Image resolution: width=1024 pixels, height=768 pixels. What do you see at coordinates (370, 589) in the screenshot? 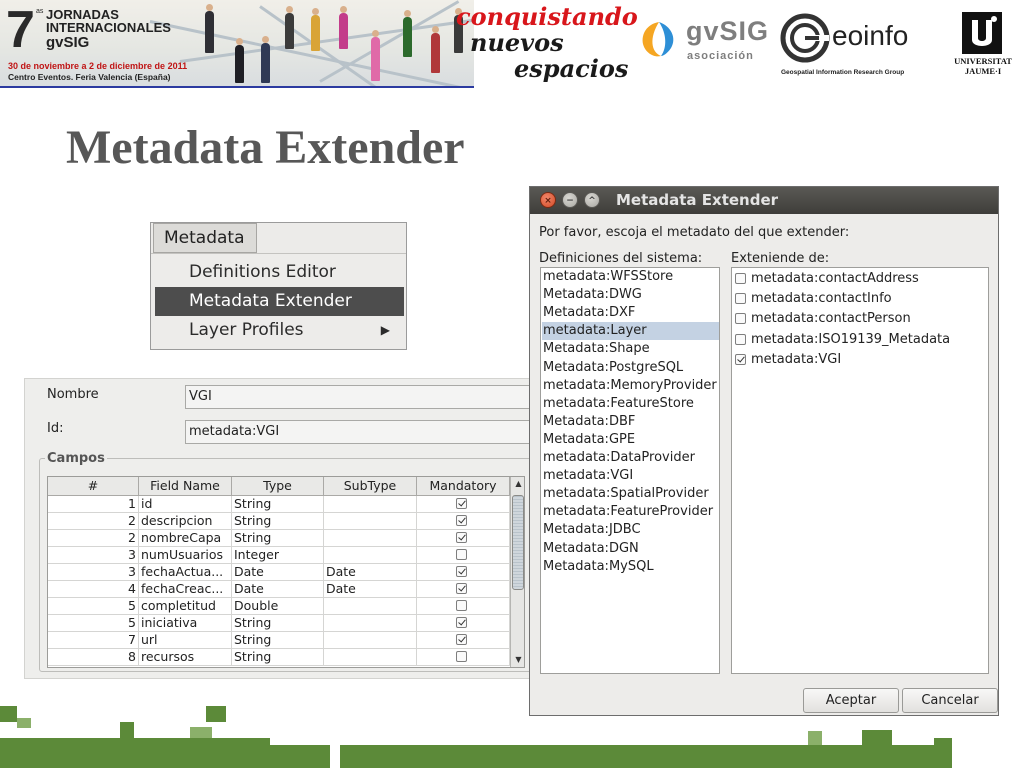
I see `cell-subtype: Date` at bounding box center [370, 589].